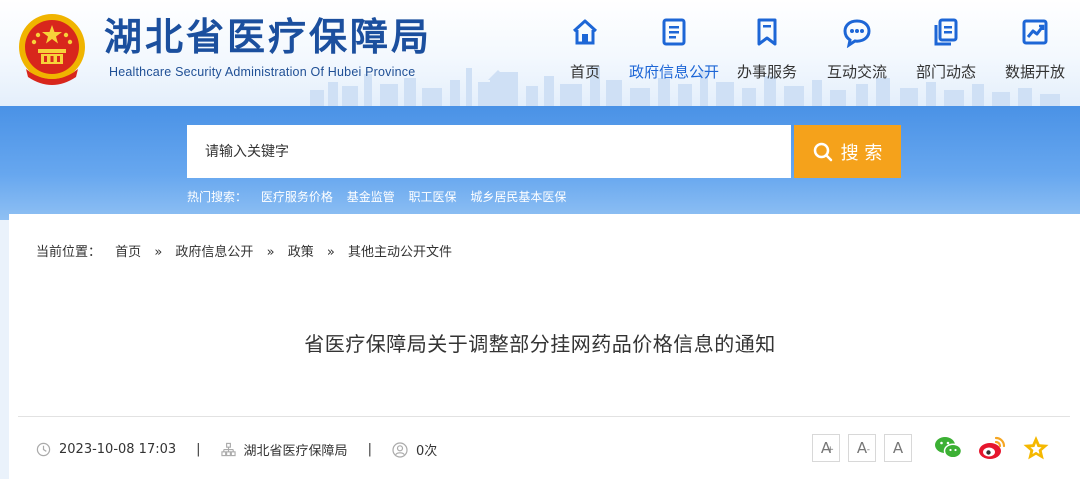  What do you see at coordinates (822, 151) in the screenshot?
I see `search-icon` at bounding box center [822, 151].